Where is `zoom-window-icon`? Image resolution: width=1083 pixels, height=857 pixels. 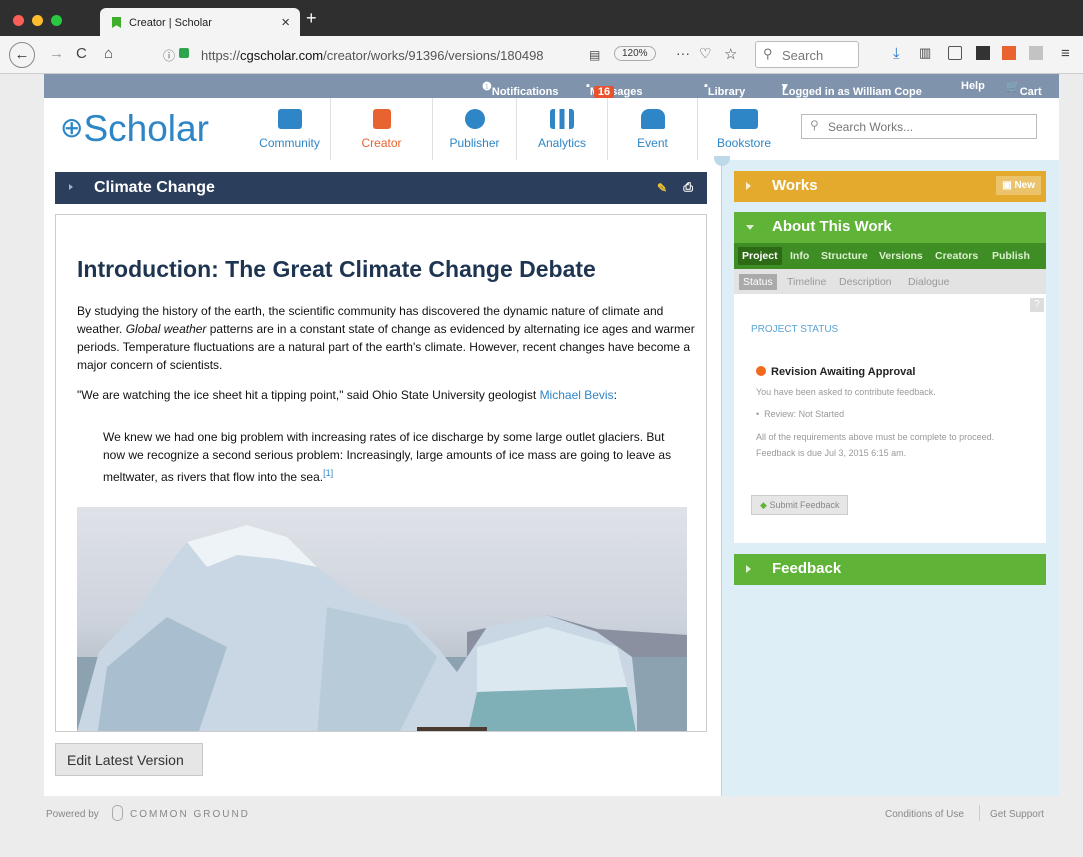 zoom-window-icon is located at coordinates (56, 20).